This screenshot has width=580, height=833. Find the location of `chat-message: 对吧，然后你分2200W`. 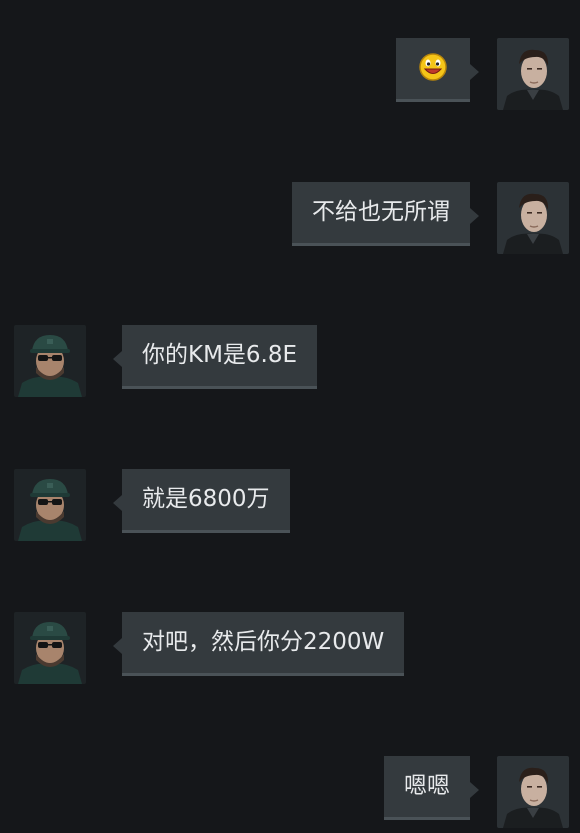

chat-message: 对吧，然后你分2200W is located at coordinates (290, 648).